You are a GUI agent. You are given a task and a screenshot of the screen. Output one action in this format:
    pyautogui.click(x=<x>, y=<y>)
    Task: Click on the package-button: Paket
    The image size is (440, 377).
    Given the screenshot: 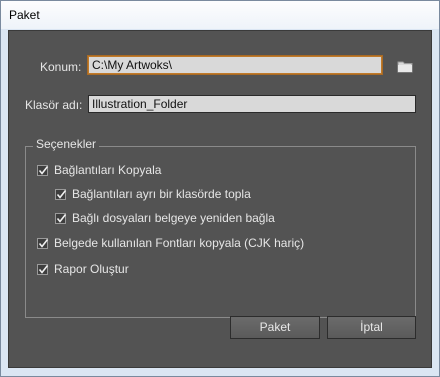 What is the action you would take?
    pyautogui.click(x=275, y=327)
    